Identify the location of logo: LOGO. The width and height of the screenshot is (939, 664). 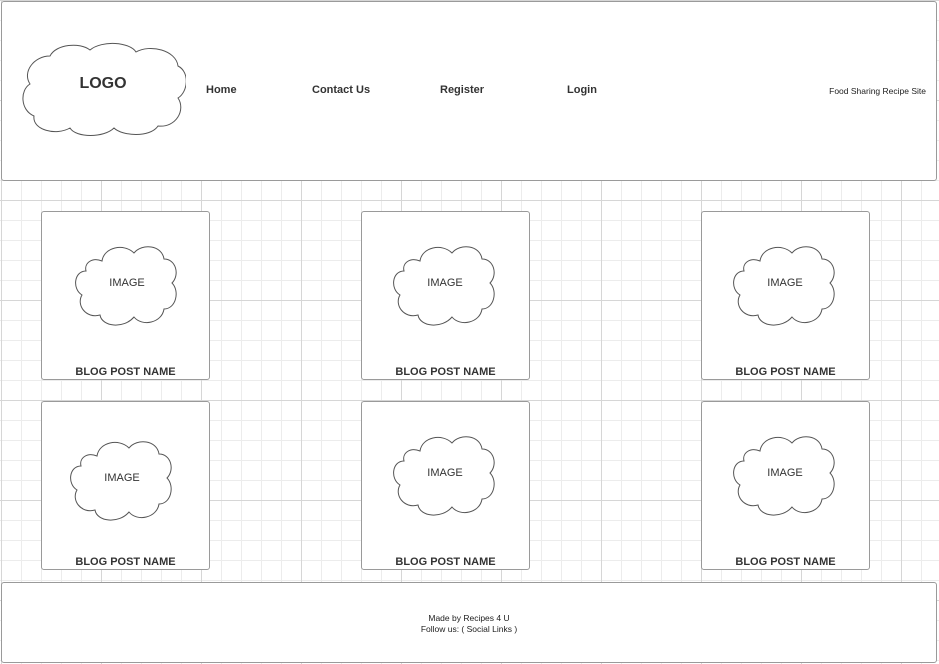
(103, 88).